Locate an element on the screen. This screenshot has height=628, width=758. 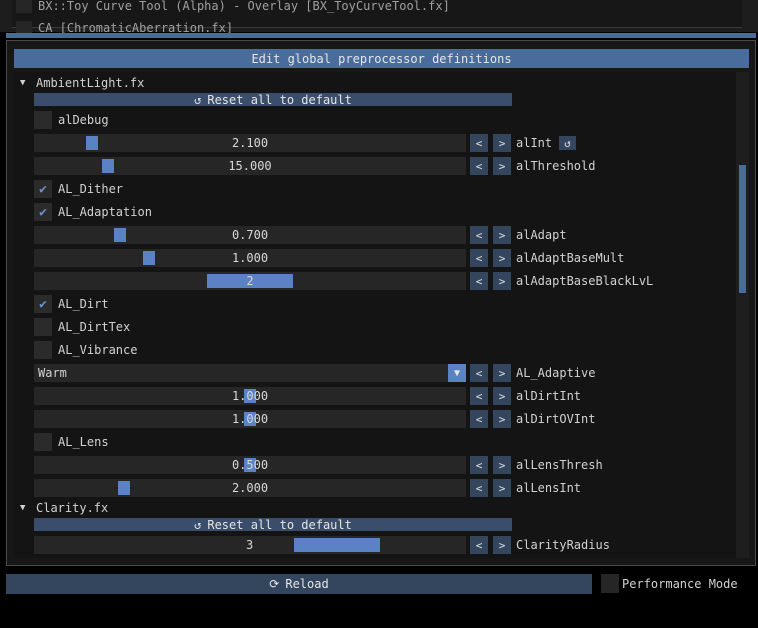
checkbox-al-lens is located at coordinates (43, 442).